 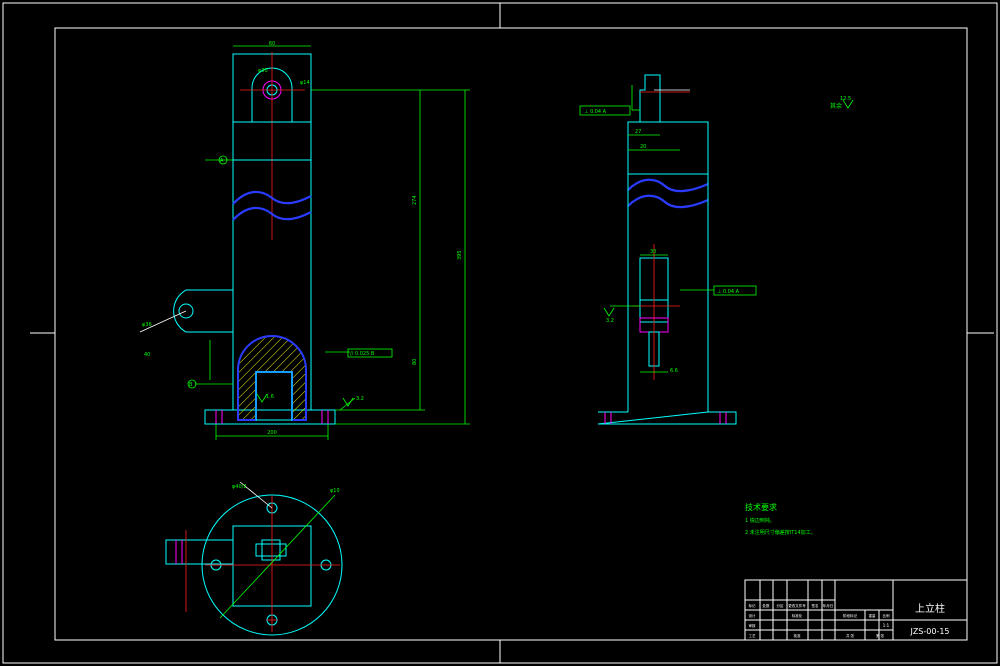 I want to click on dim-side-30: 30, so click(x=653, y=252).